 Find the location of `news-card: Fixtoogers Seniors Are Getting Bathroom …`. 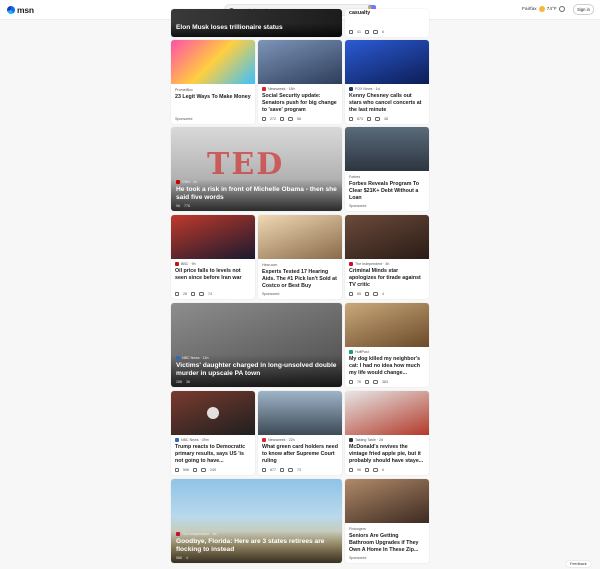

news-card: Fixtoogers Seniors Are Getting Bathroom … is located at coordinates (387, 521).